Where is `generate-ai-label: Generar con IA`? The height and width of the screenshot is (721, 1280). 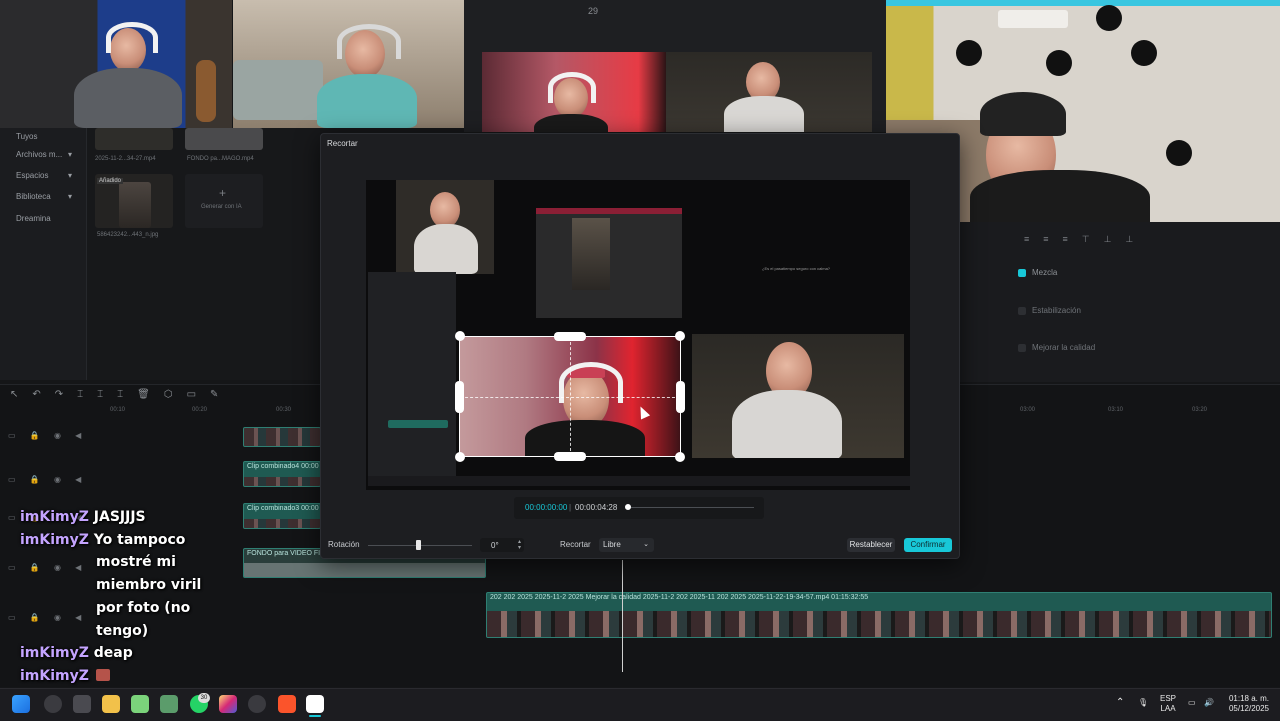 generate-ai-label: Generar con IA is located at coordinates (221, 207).